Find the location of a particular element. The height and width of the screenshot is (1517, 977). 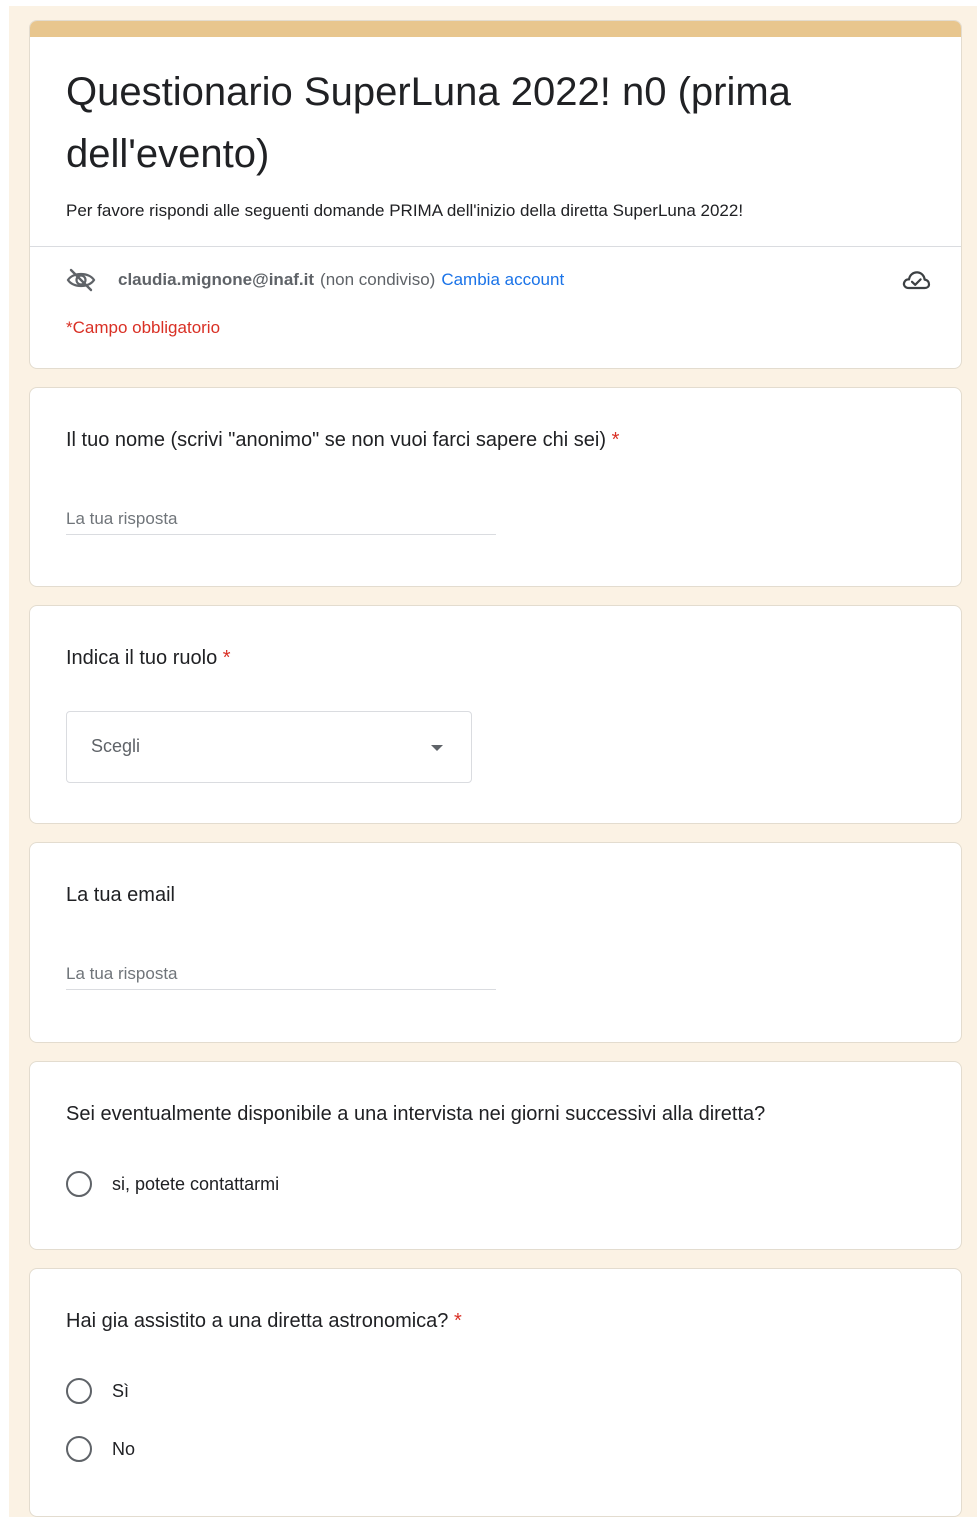

email-input is located at coordinates (281, 974).